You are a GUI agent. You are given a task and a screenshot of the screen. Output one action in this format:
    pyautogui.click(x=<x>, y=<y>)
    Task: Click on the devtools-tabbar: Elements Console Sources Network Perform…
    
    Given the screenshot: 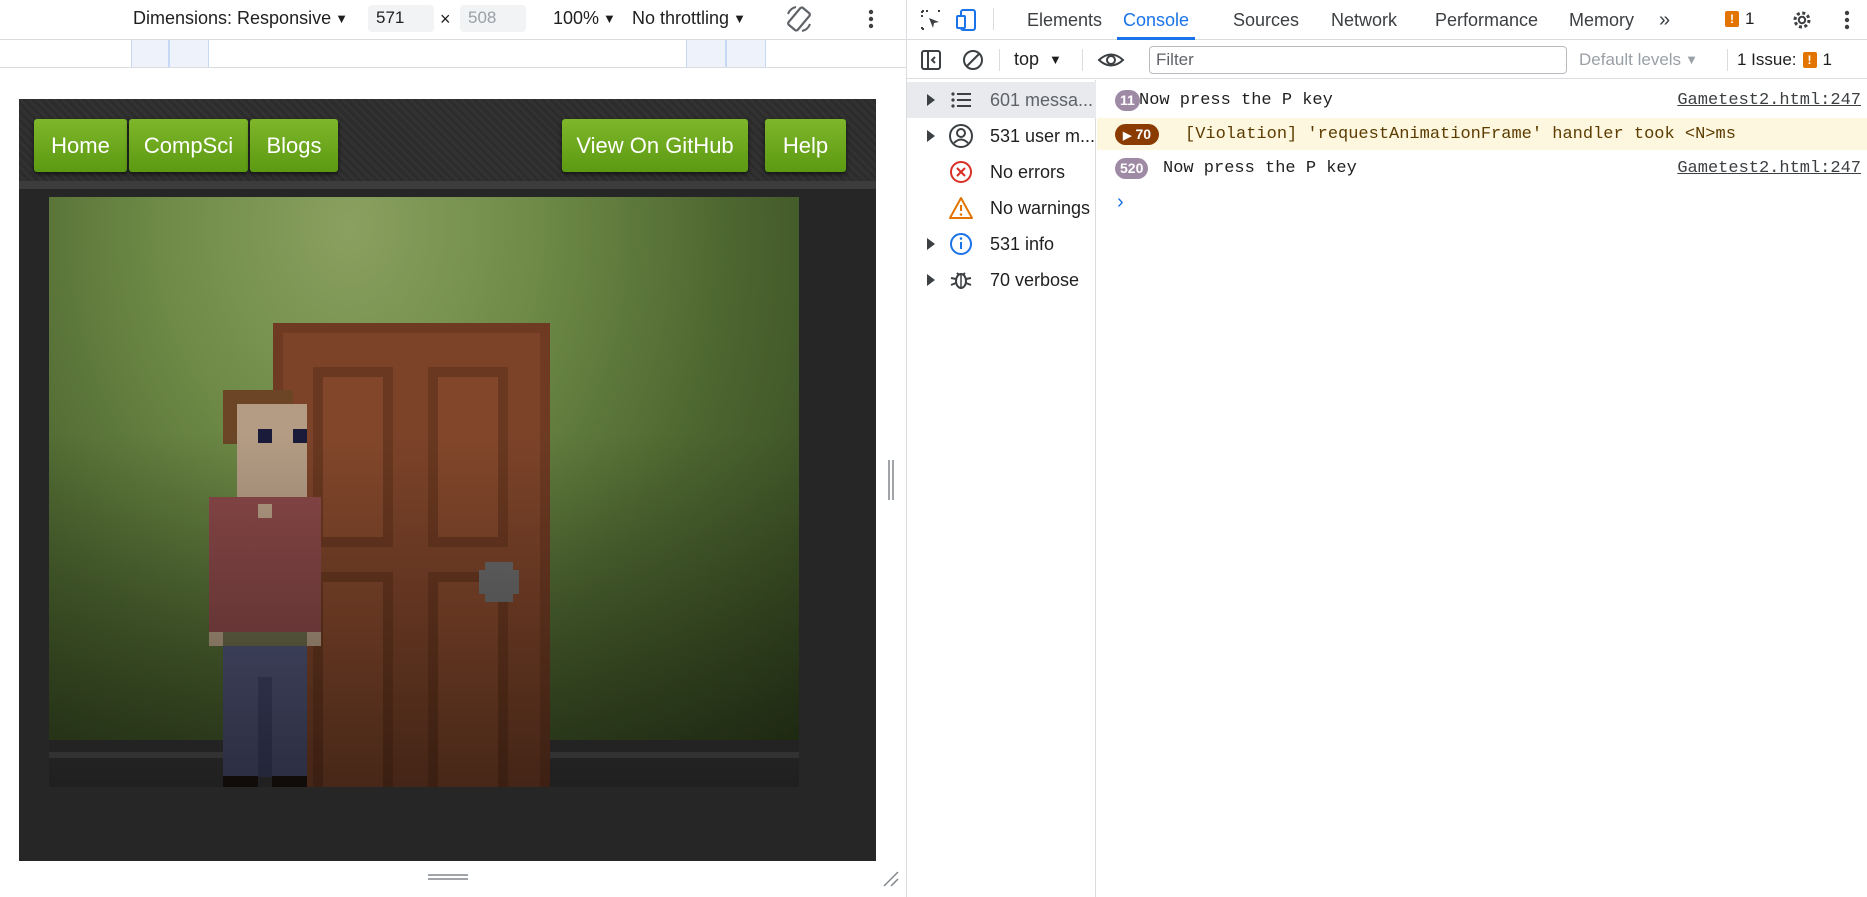 What is the action you would take?
    pyautogui.click(x=1387, y=20)
    